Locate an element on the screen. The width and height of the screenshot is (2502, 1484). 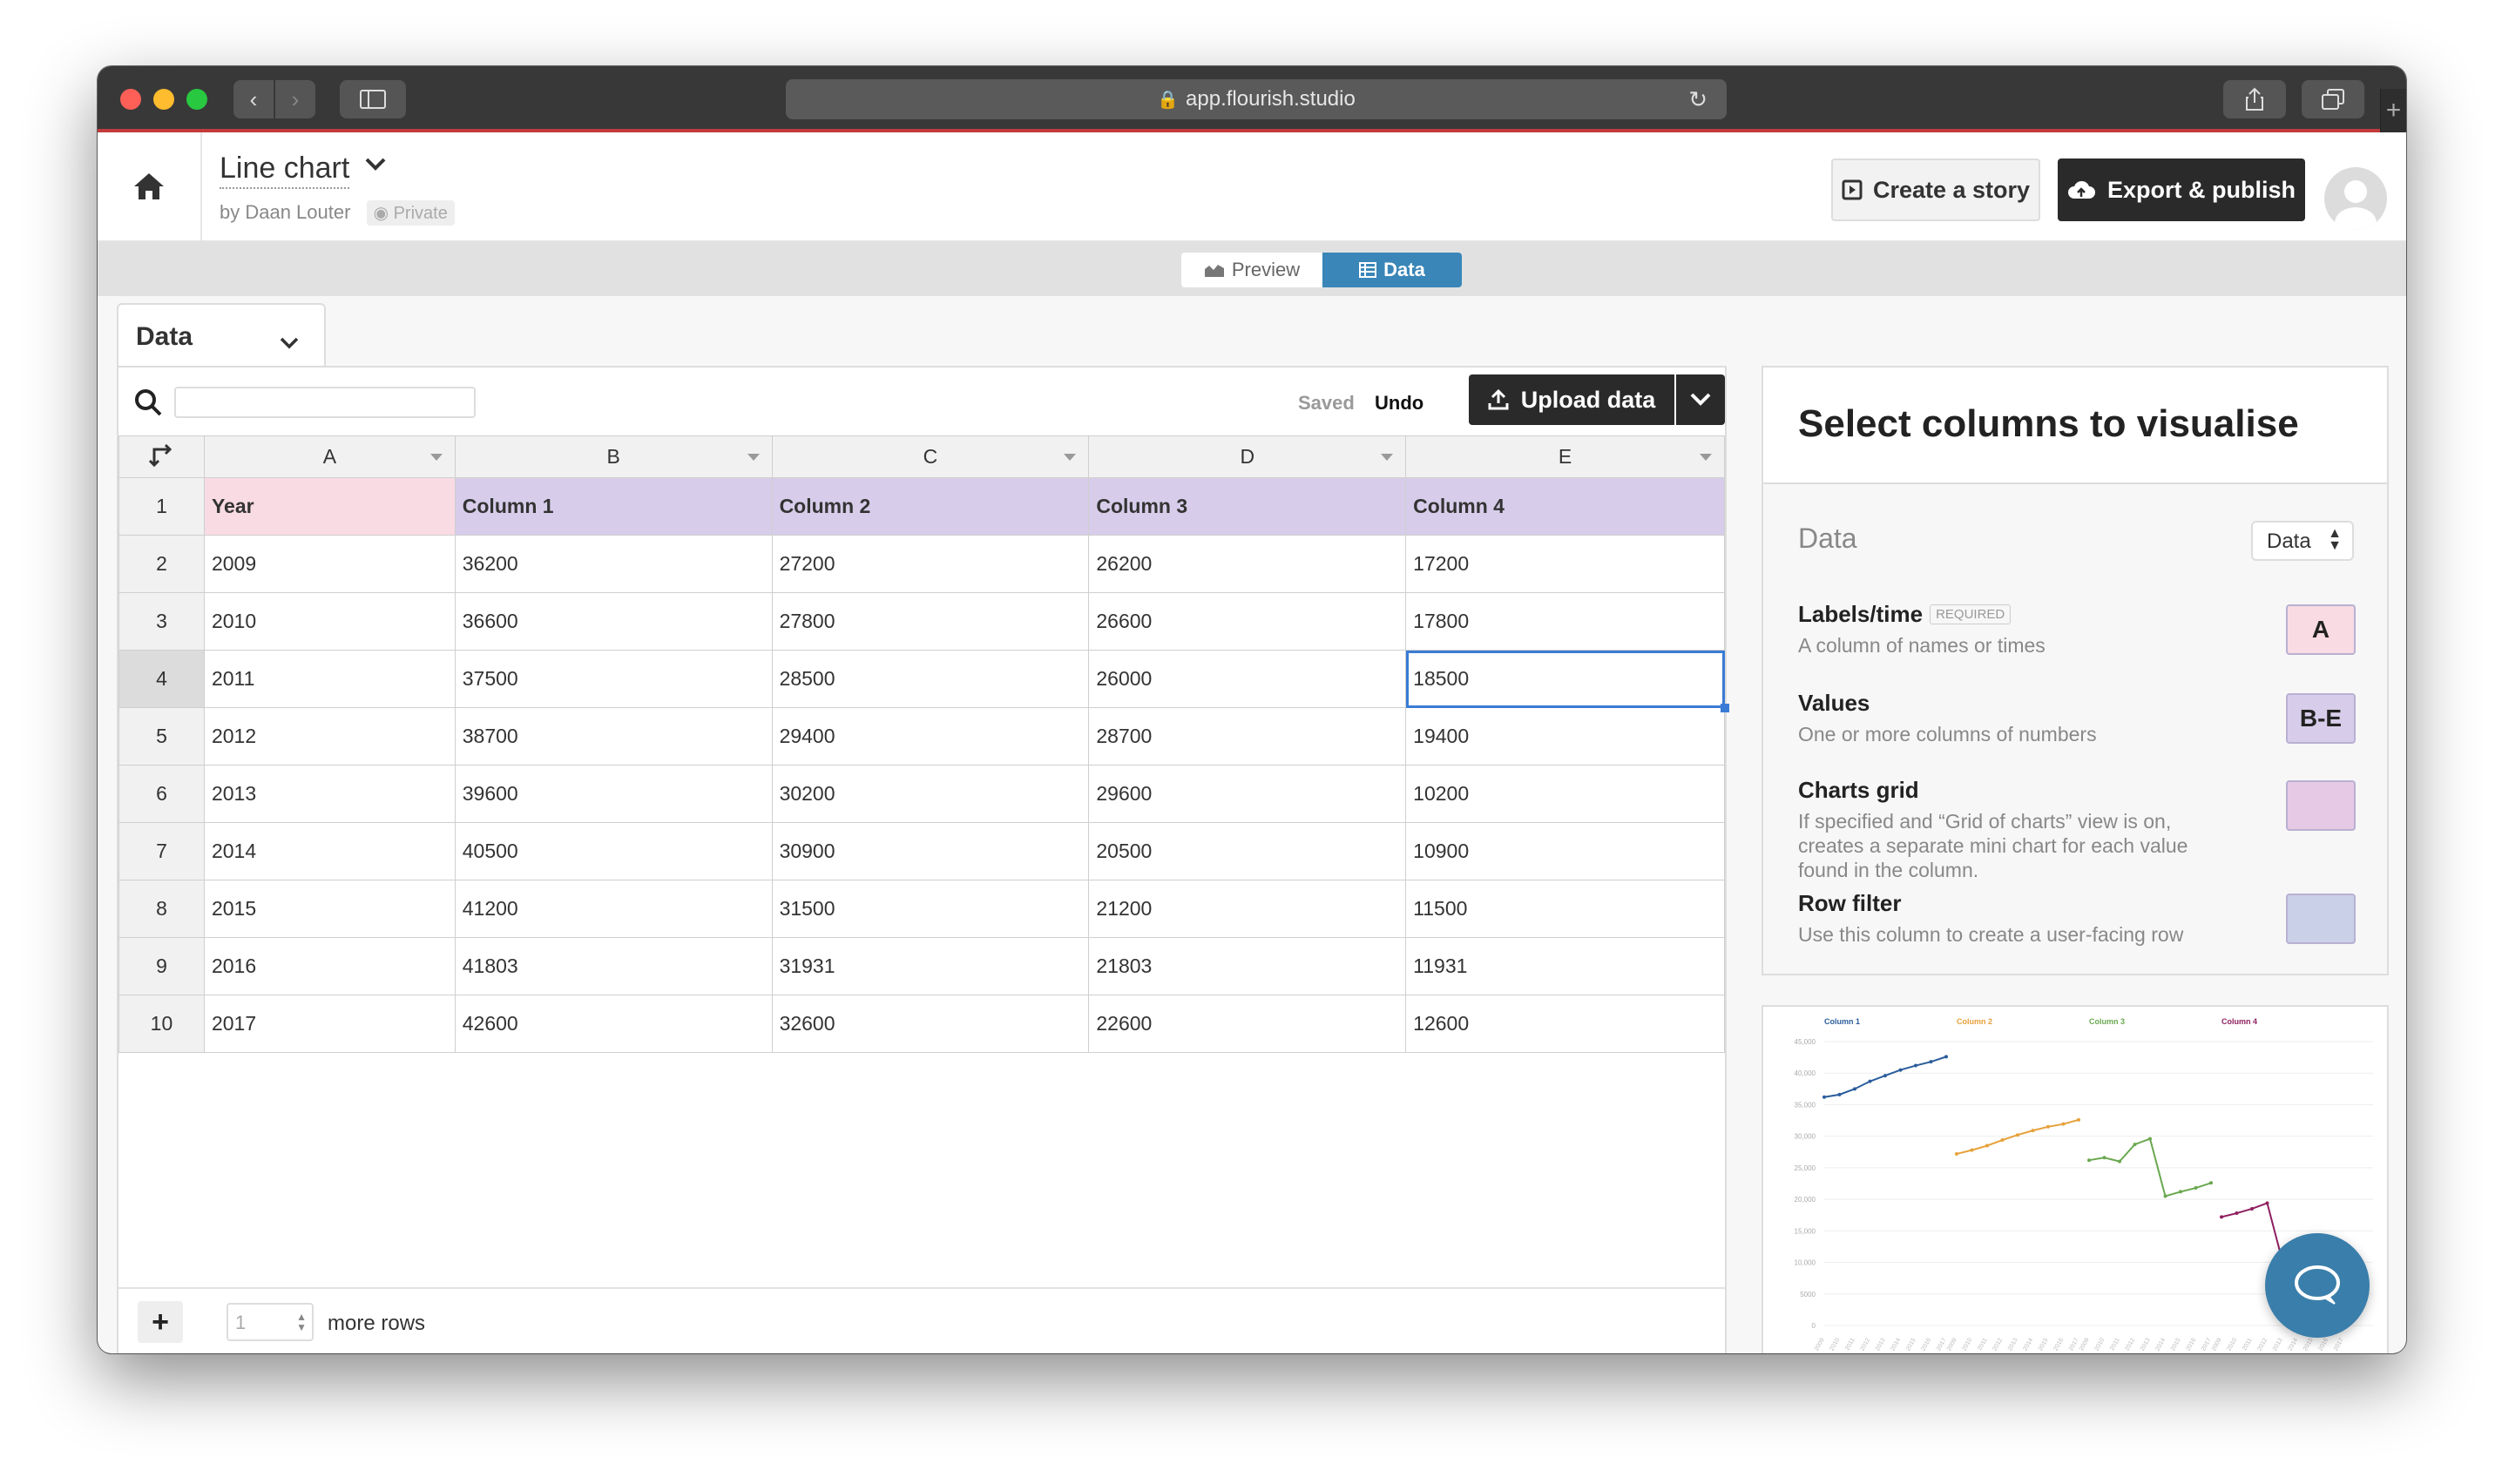
table-cell: 21803 is located at coordinates (1247, 966).